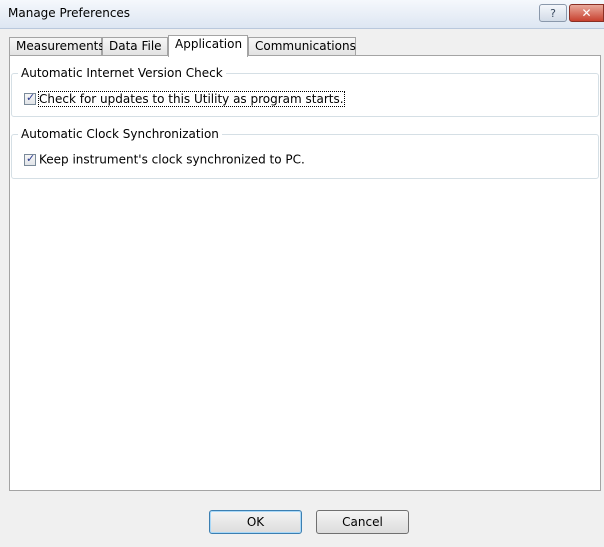 Image resolution: width=604 pixels, height=547 pixels. I want to click on close-button: ✕, so click(586, 13).